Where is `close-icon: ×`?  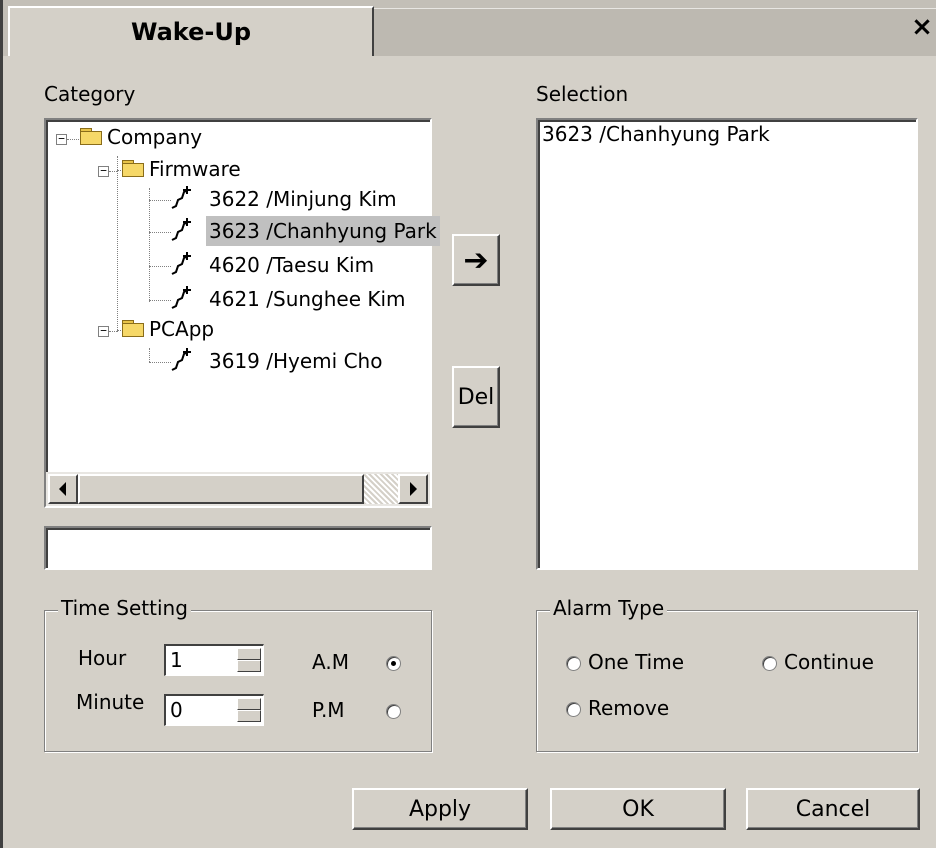
close-icon: × is located at coordinates (922, 27).